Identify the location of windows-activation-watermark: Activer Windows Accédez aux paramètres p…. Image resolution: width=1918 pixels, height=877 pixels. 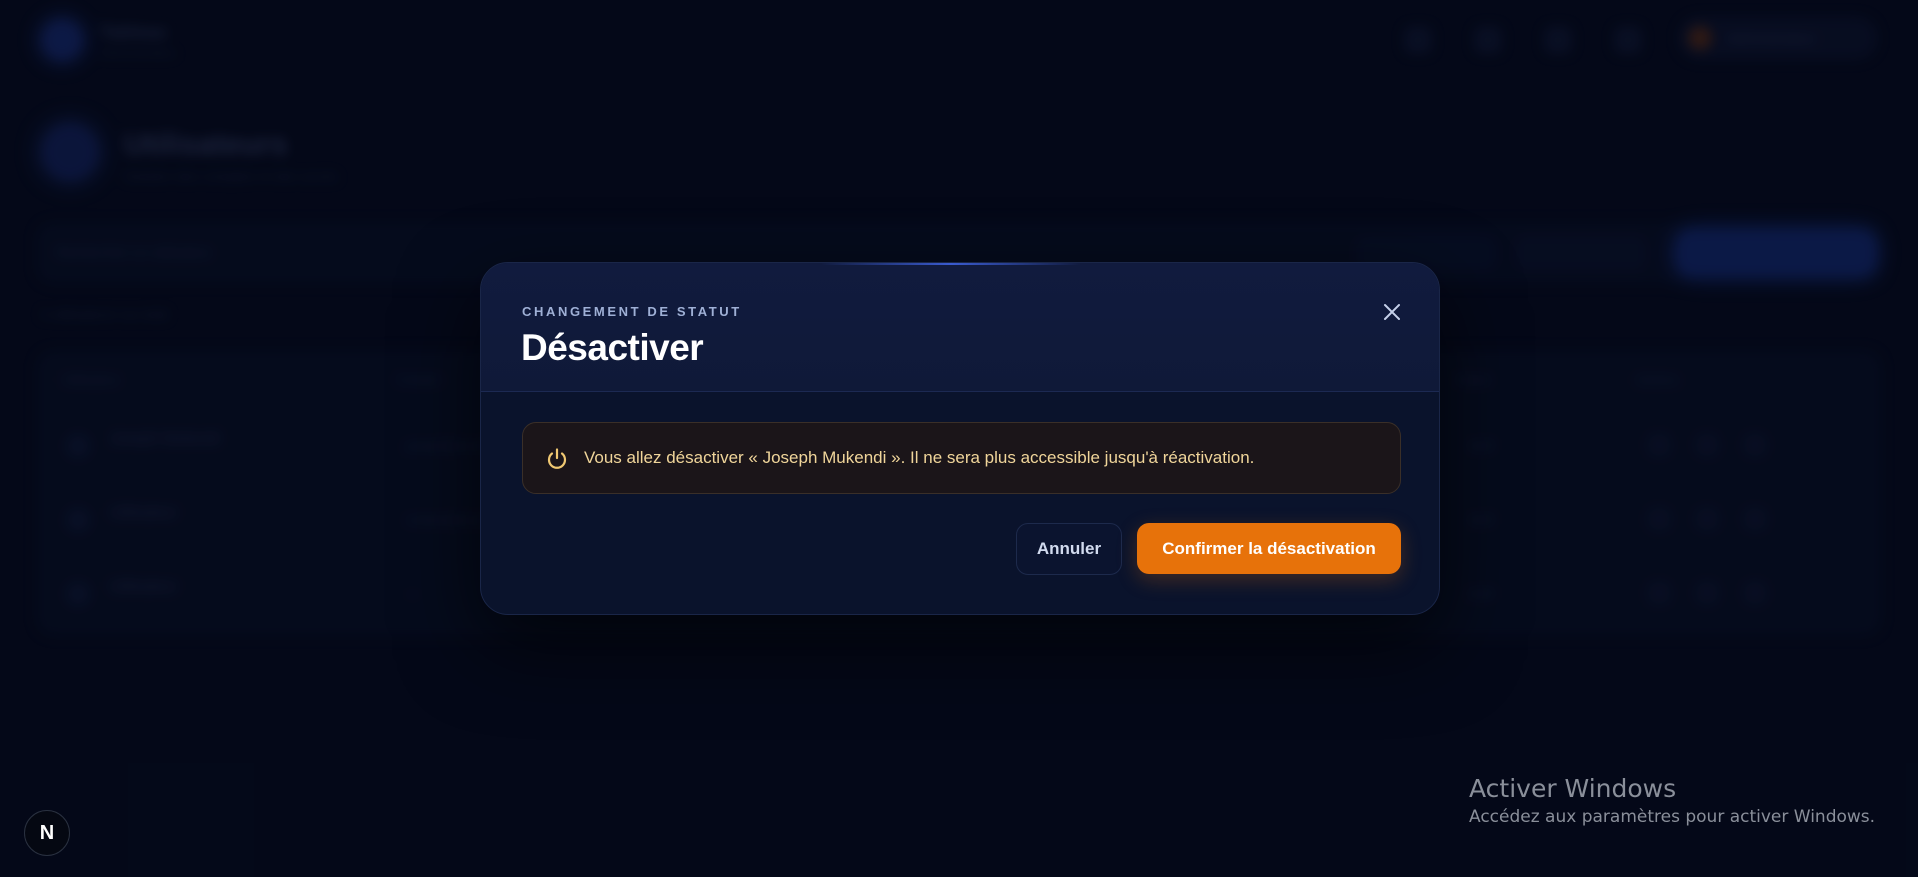
(1672, 800).